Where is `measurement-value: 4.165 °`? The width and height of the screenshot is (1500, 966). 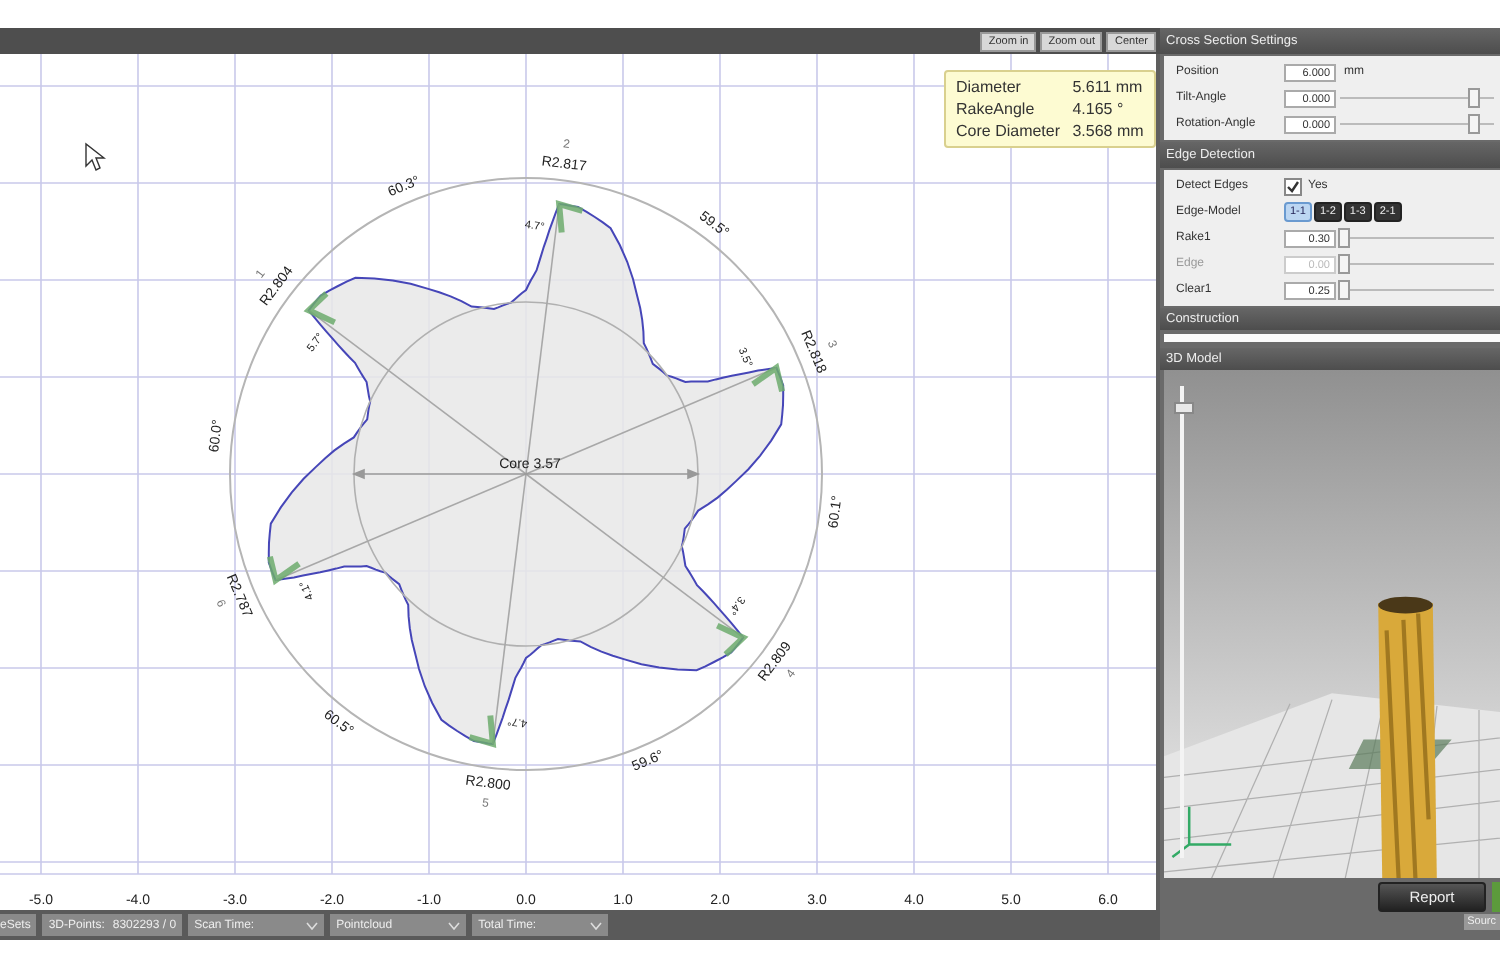
measurement-value: 4.165 ° is located at coordinates (1099, 109).